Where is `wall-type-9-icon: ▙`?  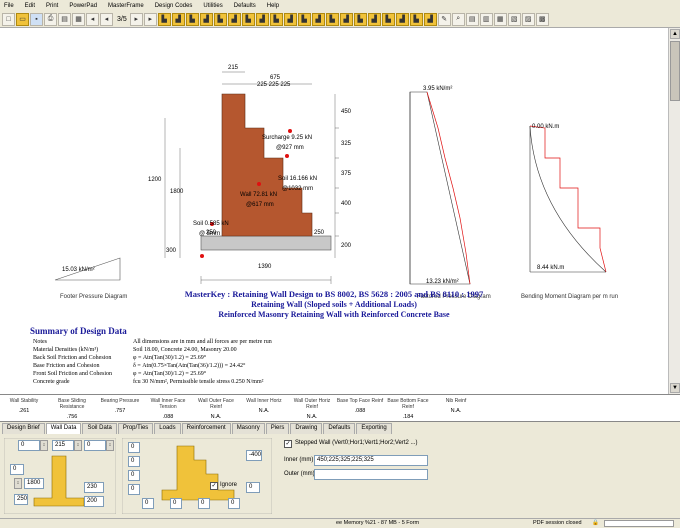 wall-type-9-icon: ▙ is located at coordinates (276, 19).